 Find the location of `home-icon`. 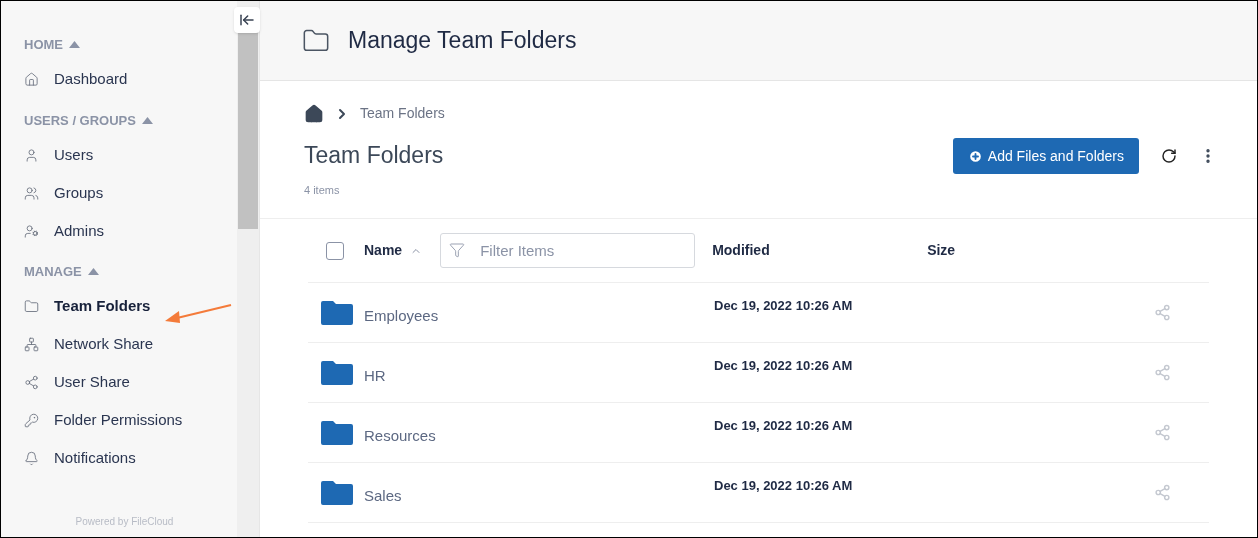

home-icon is located at coordinates (314, 113).